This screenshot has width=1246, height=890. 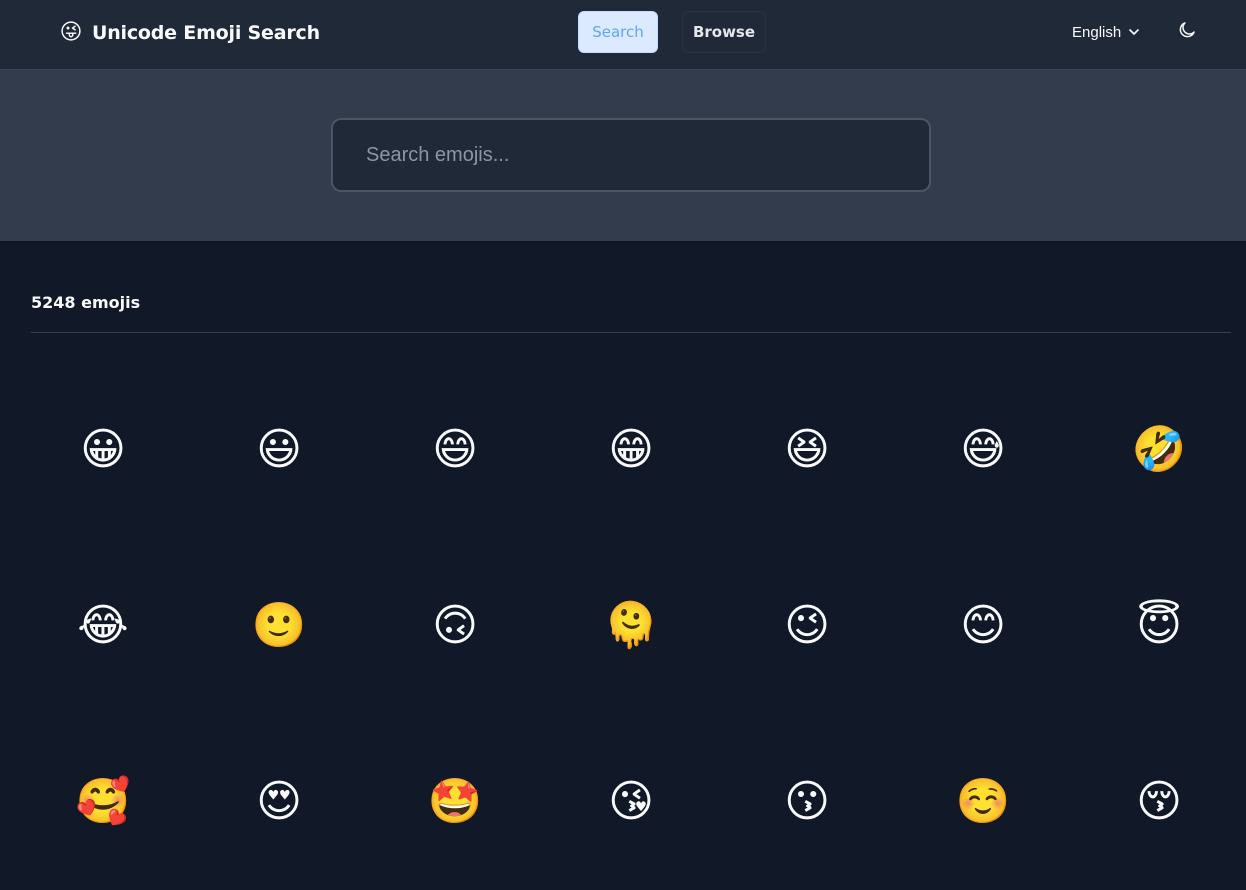 I want to click on emoji-cell: 🤣, so click(x=1158, y=450).